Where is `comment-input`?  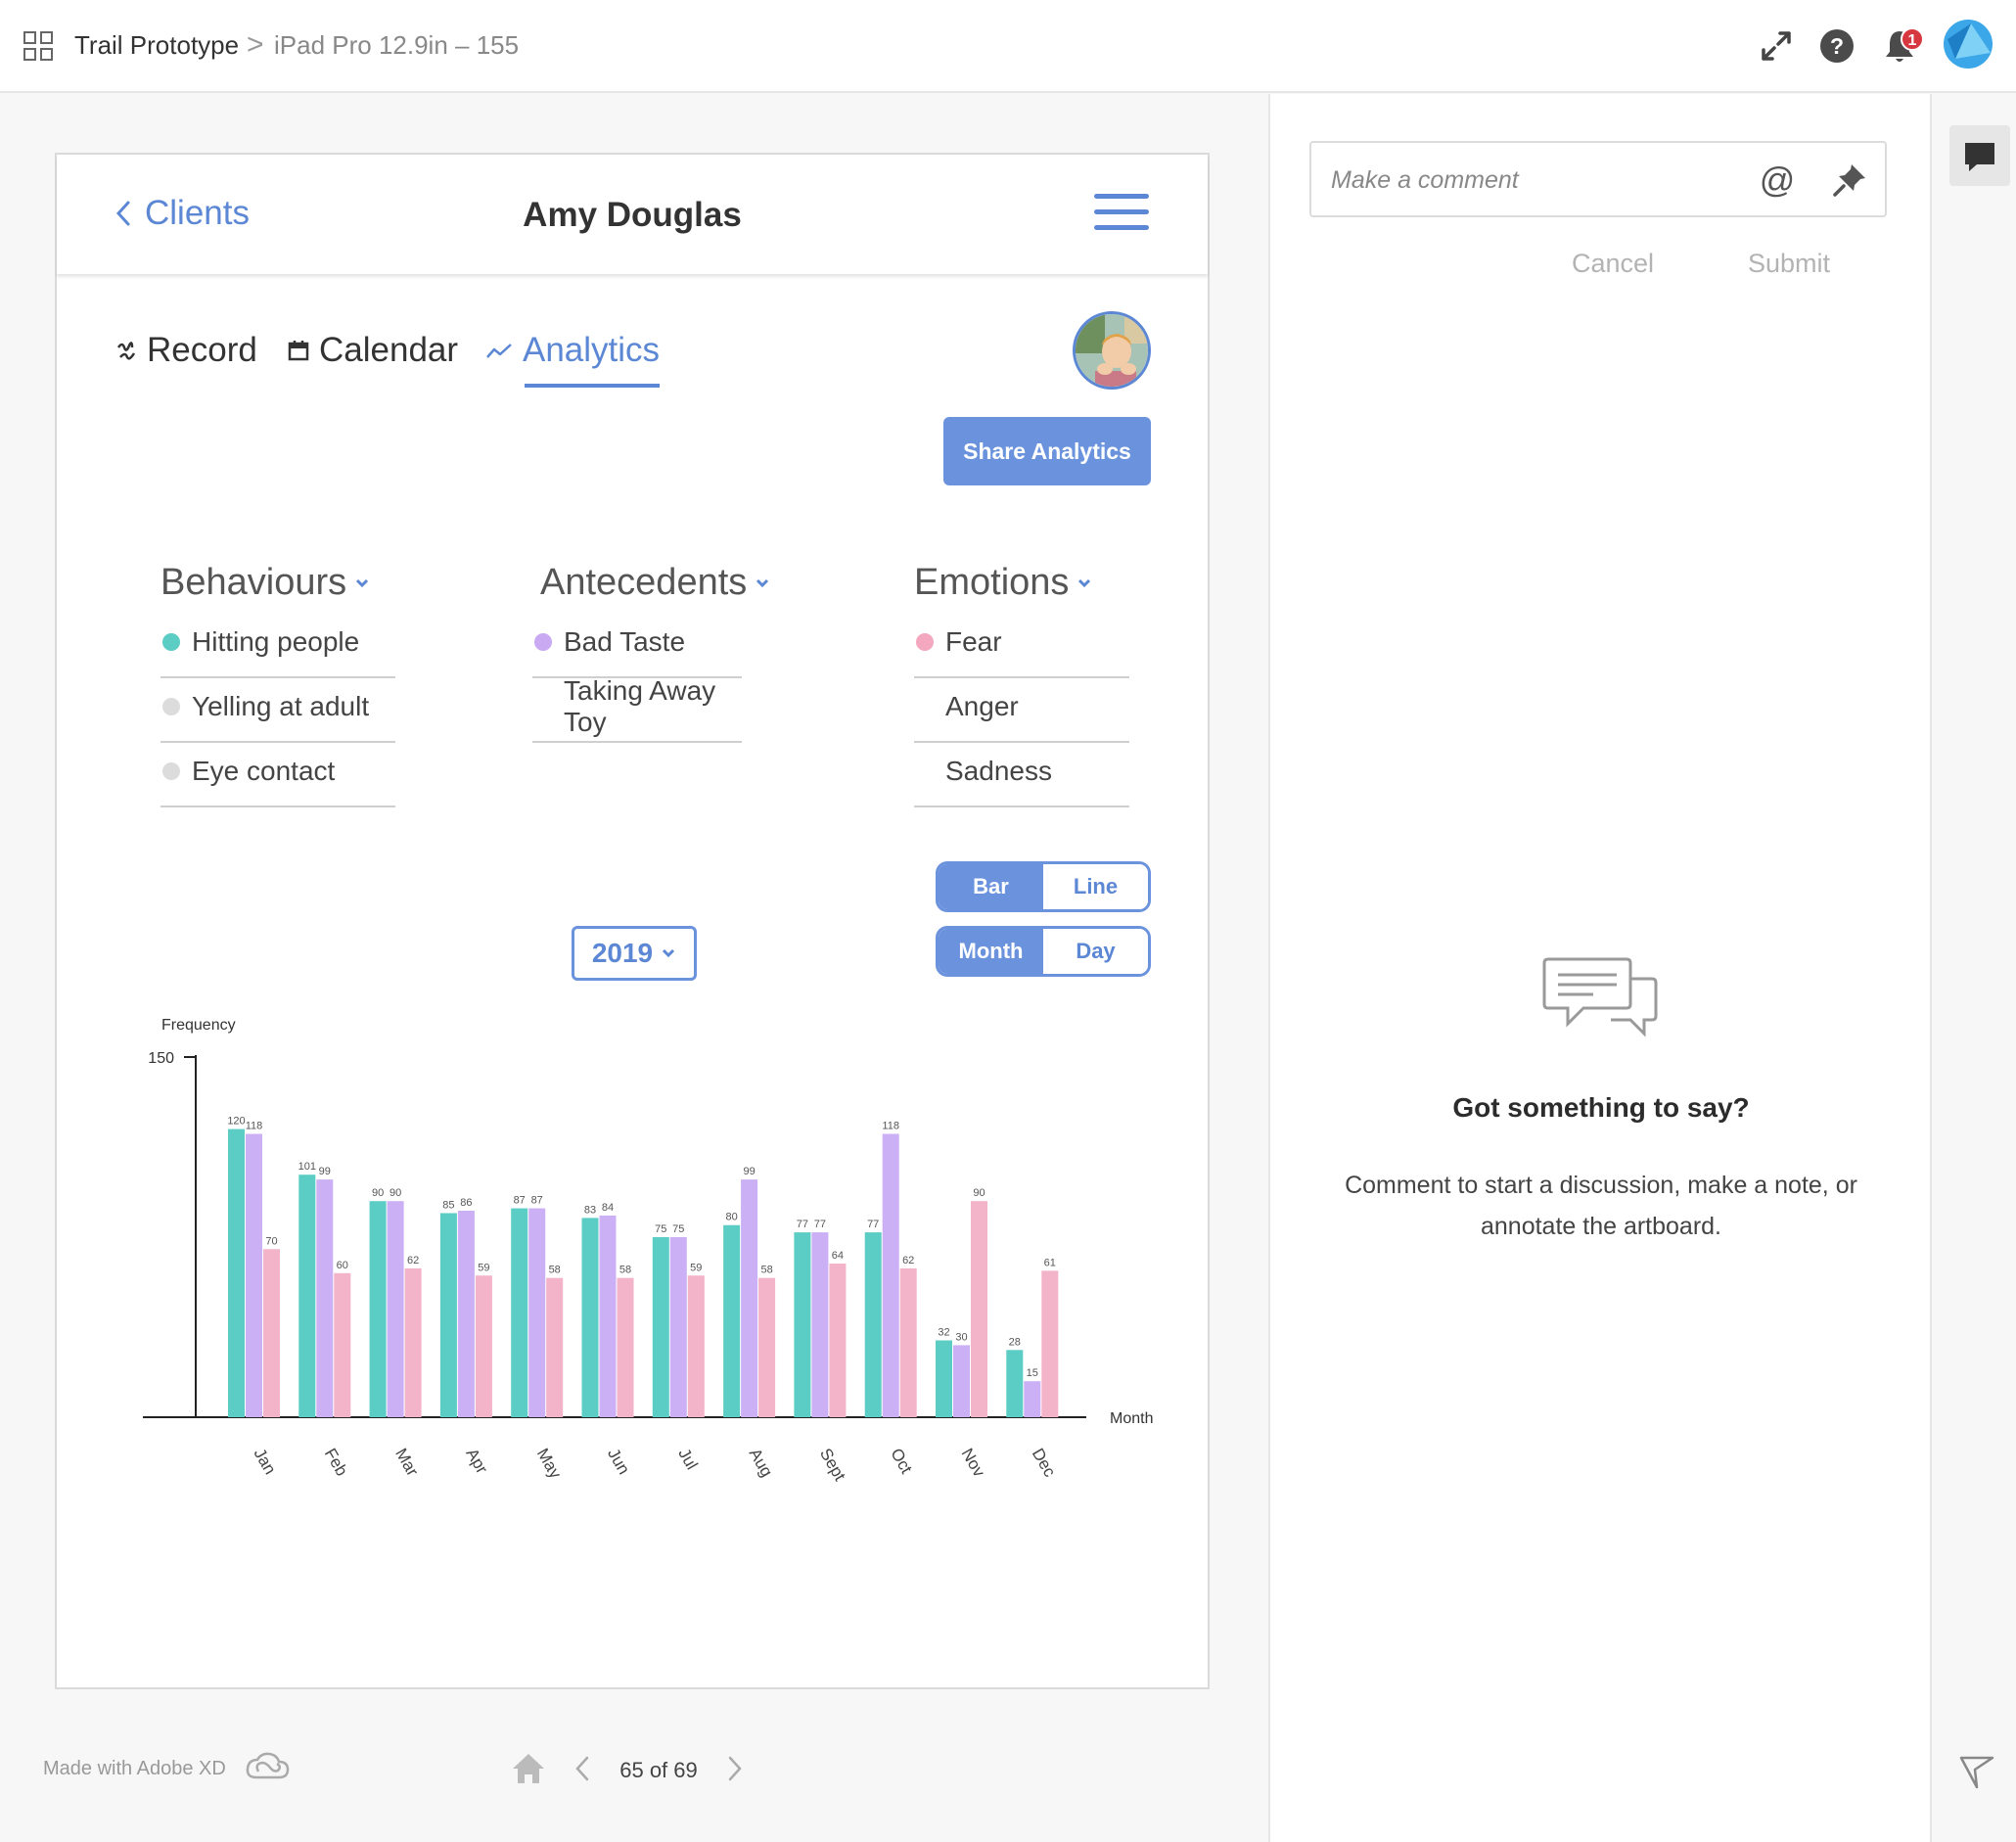
comment-input is located at coordinates (1536, 180).